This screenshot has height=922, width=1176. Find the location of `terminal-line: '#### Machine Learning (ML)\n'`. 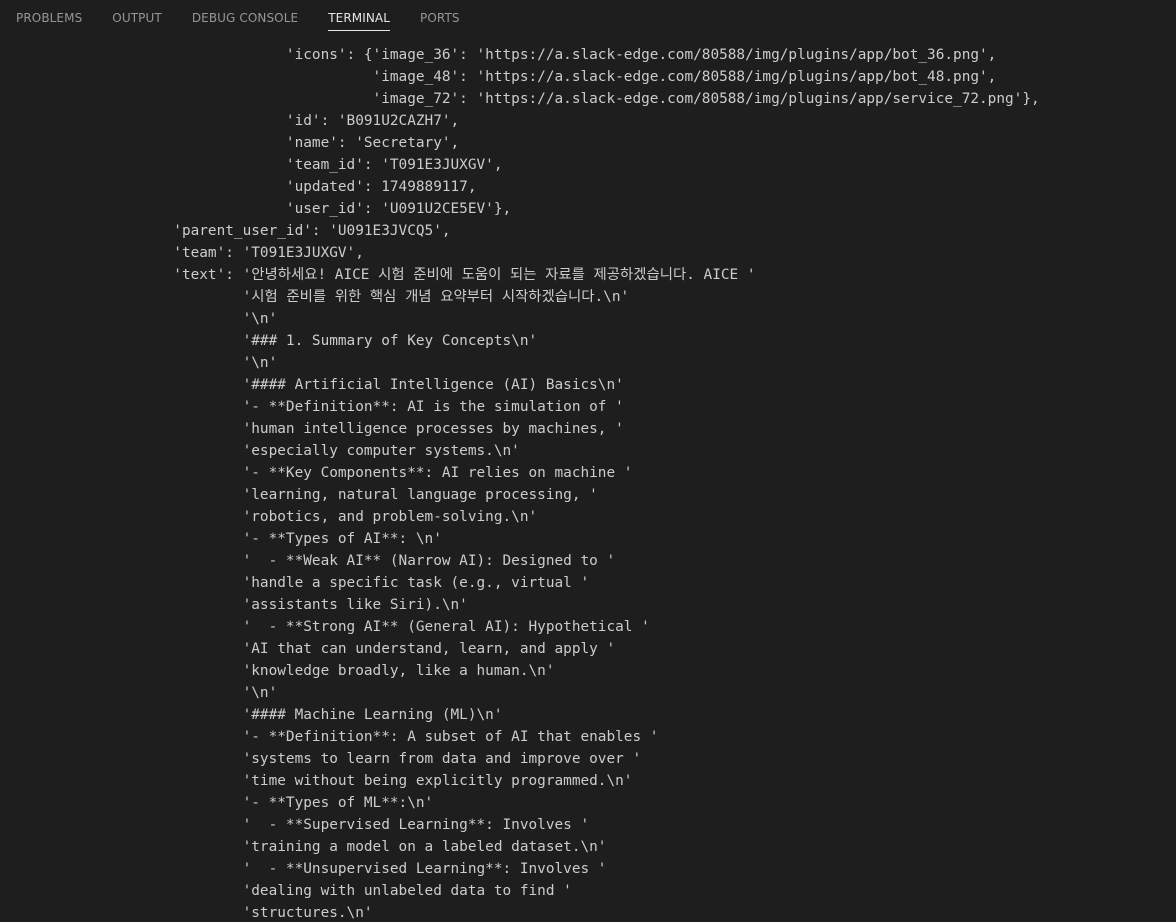

terminal-line: '#### Machine Learning (ML)\n' is located at coordinates (251, 715).